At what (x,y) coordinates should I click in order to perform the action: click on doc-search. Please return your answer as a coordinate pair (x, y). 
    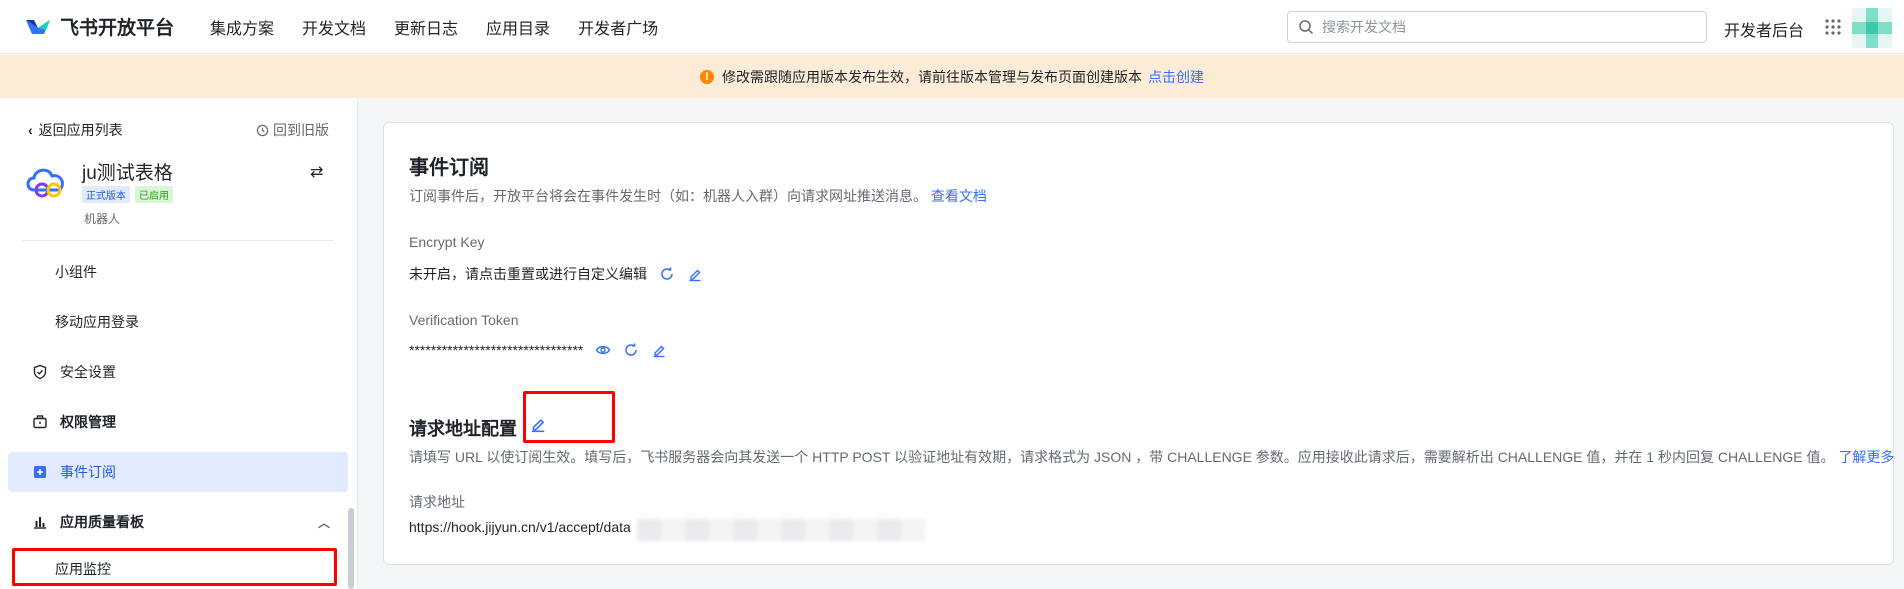
    Looking at the image, I should click on (1497, 27).